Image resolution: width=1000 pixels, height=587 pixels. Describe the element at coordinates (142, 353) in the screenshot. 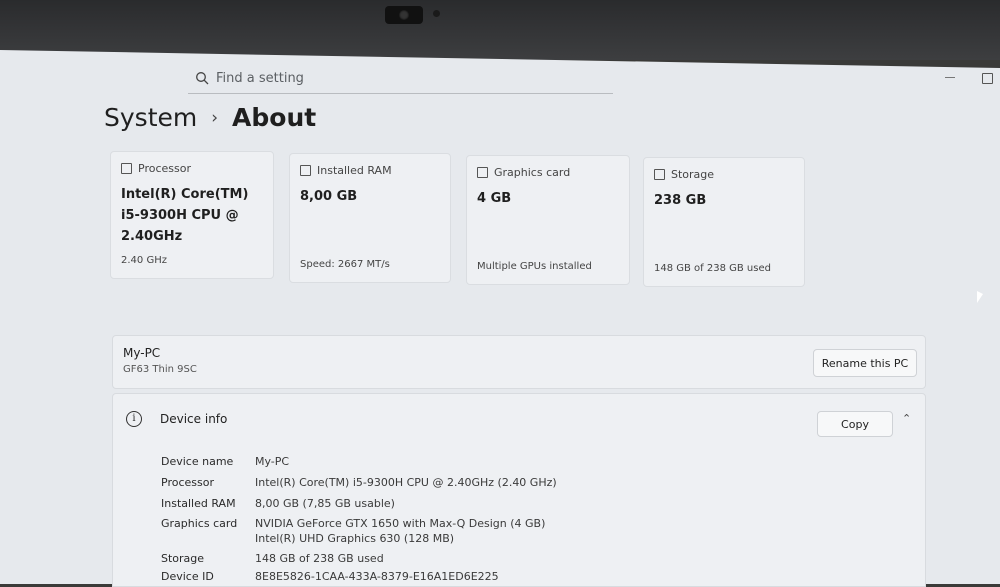

I see `pc-name: My-PC` at that location.